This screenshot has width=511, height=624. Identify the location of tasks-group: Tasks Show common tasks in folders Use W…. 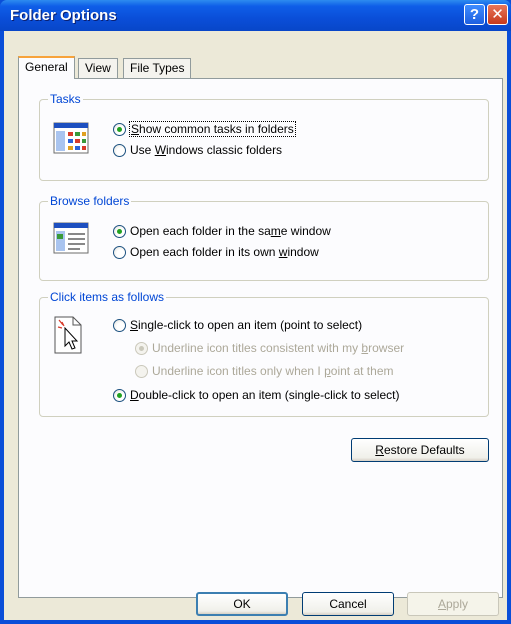
(264, 136).